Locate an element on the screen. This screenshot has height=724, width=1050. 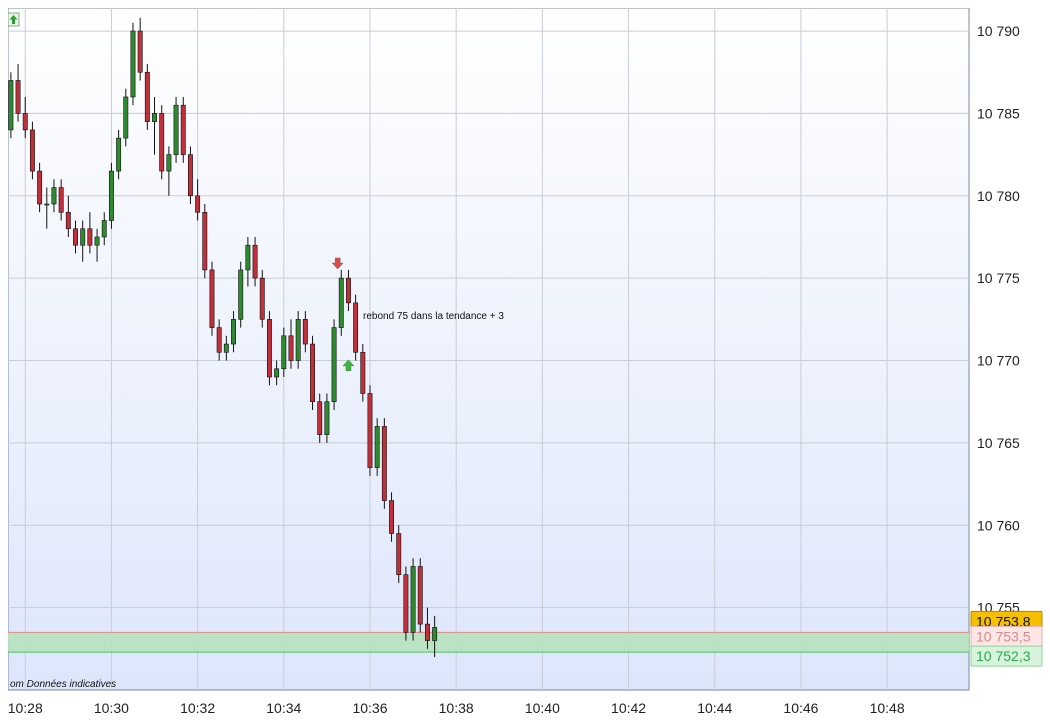
x-tick-label: 10:42 is located at coordinates (628, 708).